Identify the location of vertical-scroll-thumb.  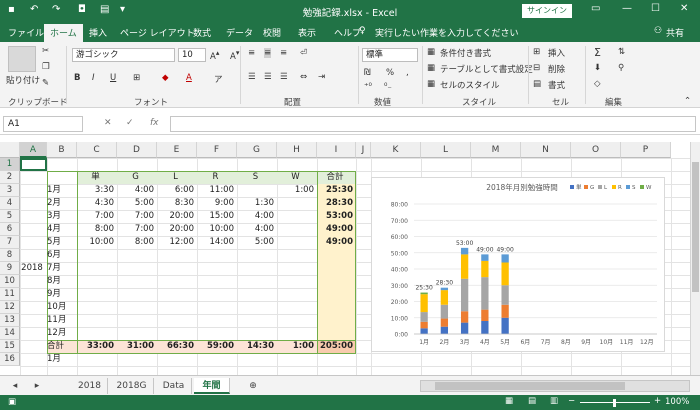
(695, 227).